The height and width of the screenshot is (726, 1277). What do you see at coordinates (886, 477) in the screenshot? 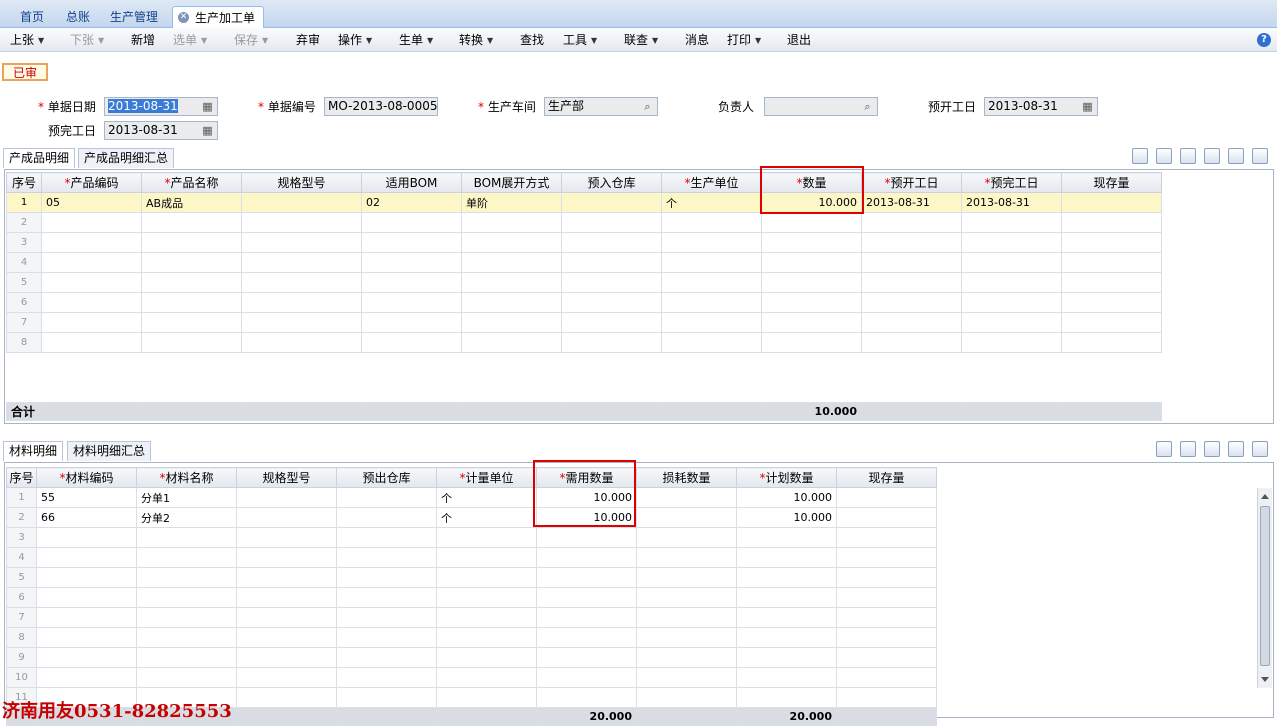
I see `column-header: 现存量` at bounding box center [886, 477].